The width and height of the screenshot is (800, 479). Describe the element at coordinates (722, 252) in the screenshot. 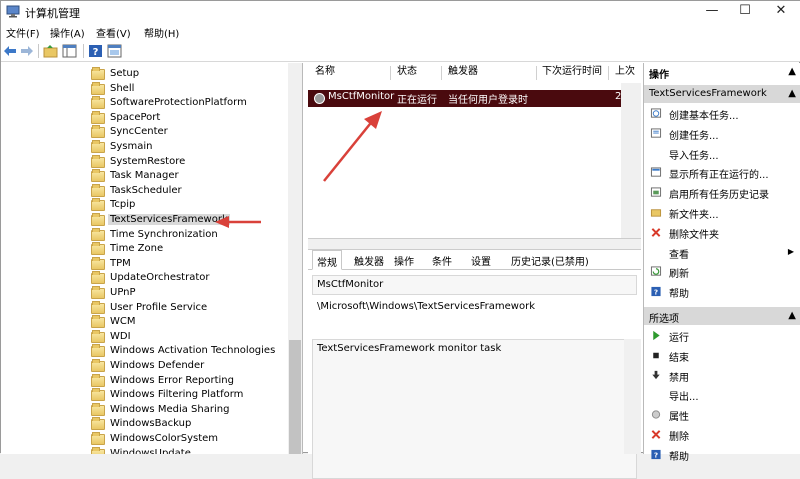

I see `action-item: 查看 ▶` at that location.